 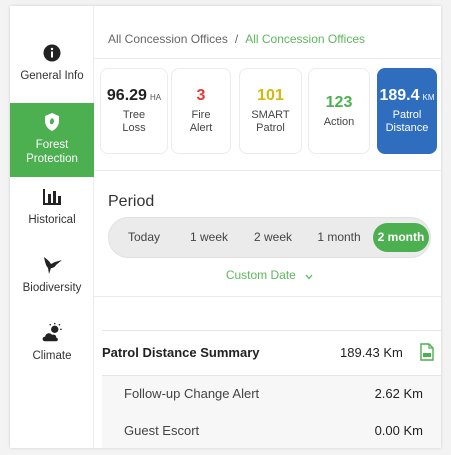 I want to click on period-selector: Today 1 week 2 week 1 month 2 month, so click(x=269, y=237).